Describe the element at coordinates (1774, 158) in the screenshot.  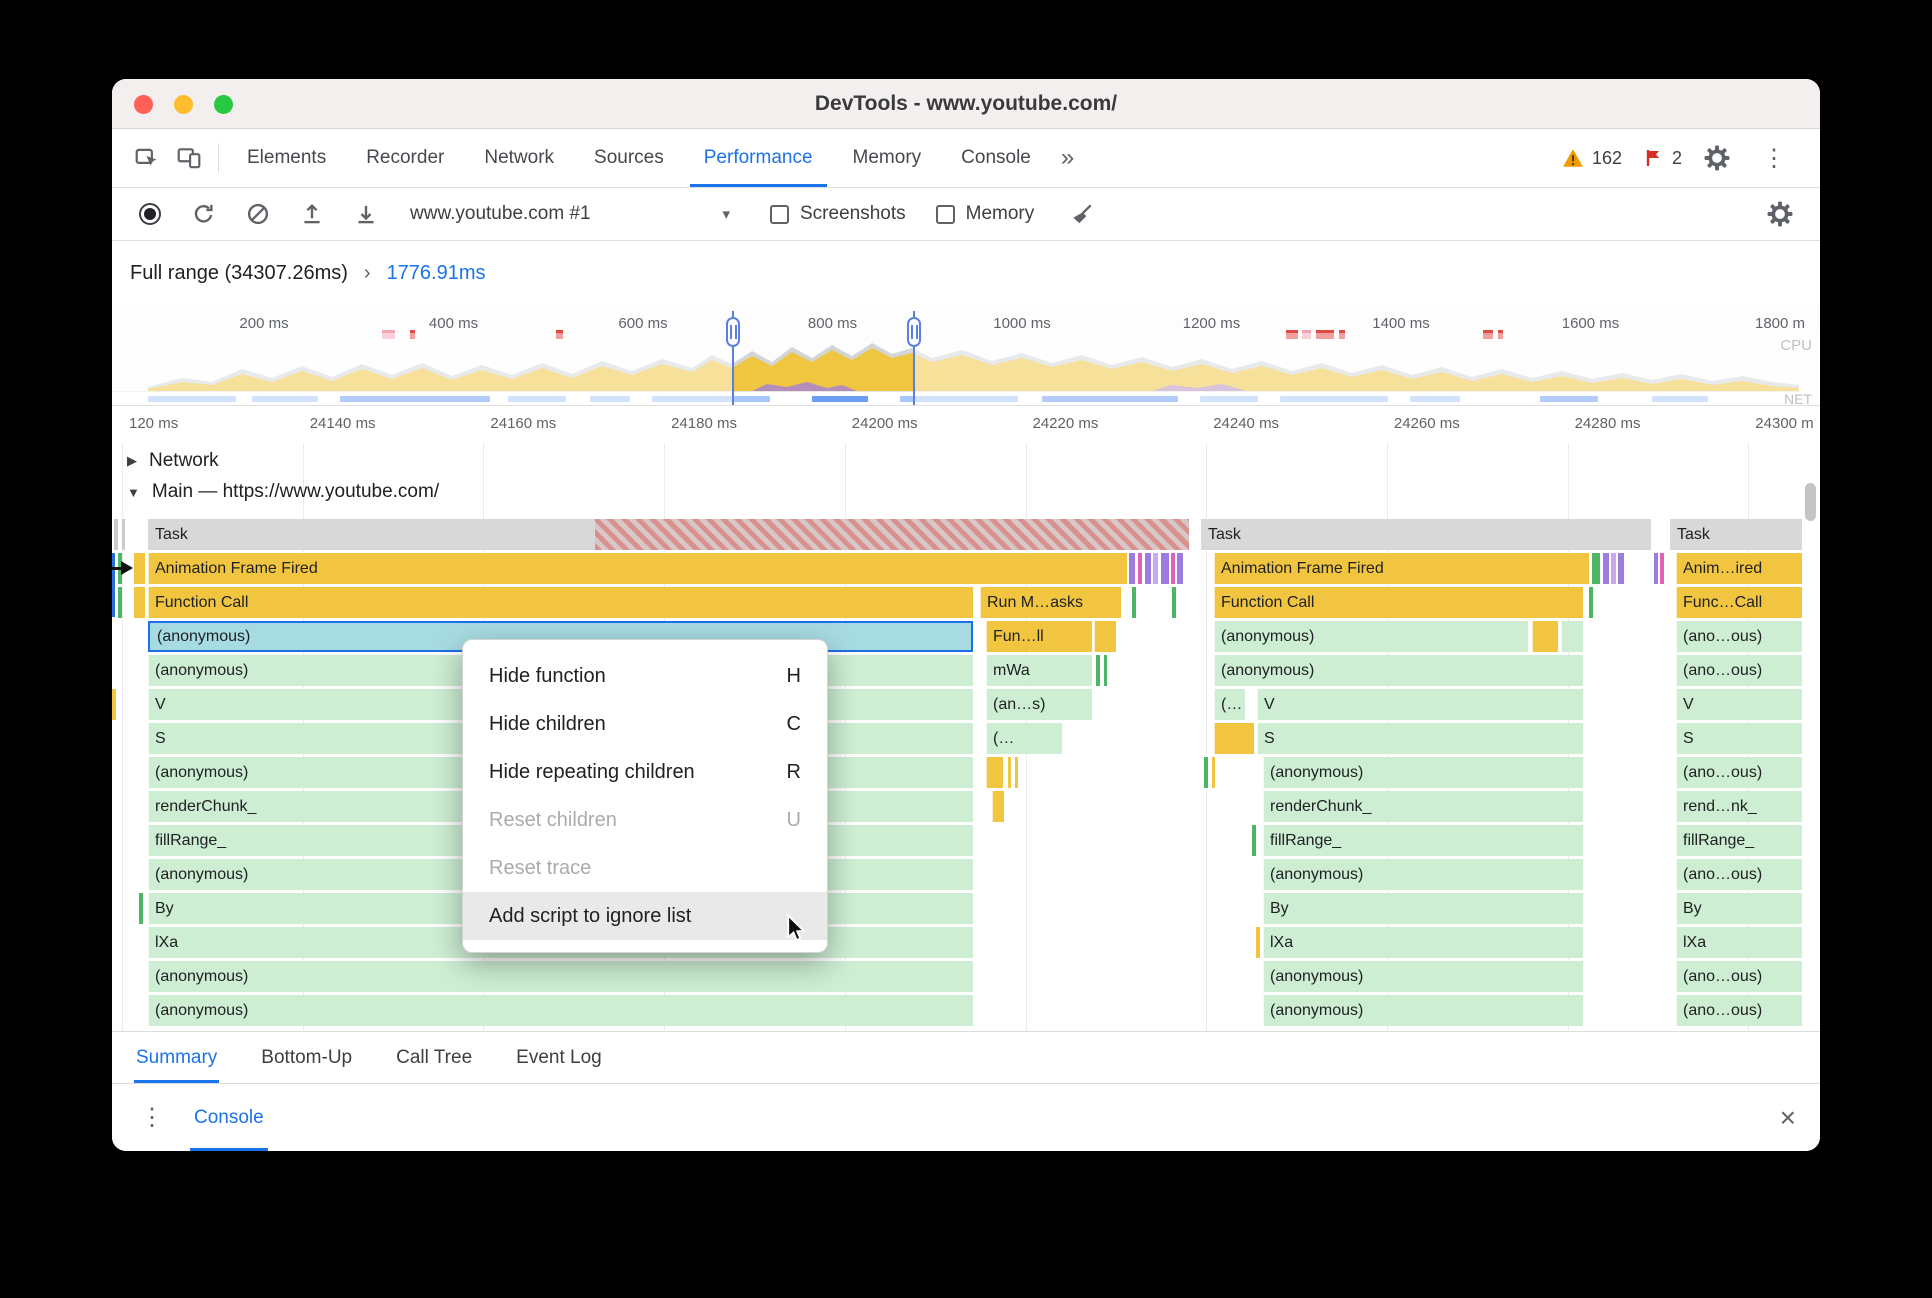
I see `overflow-menu-button: ⋮` at that location.